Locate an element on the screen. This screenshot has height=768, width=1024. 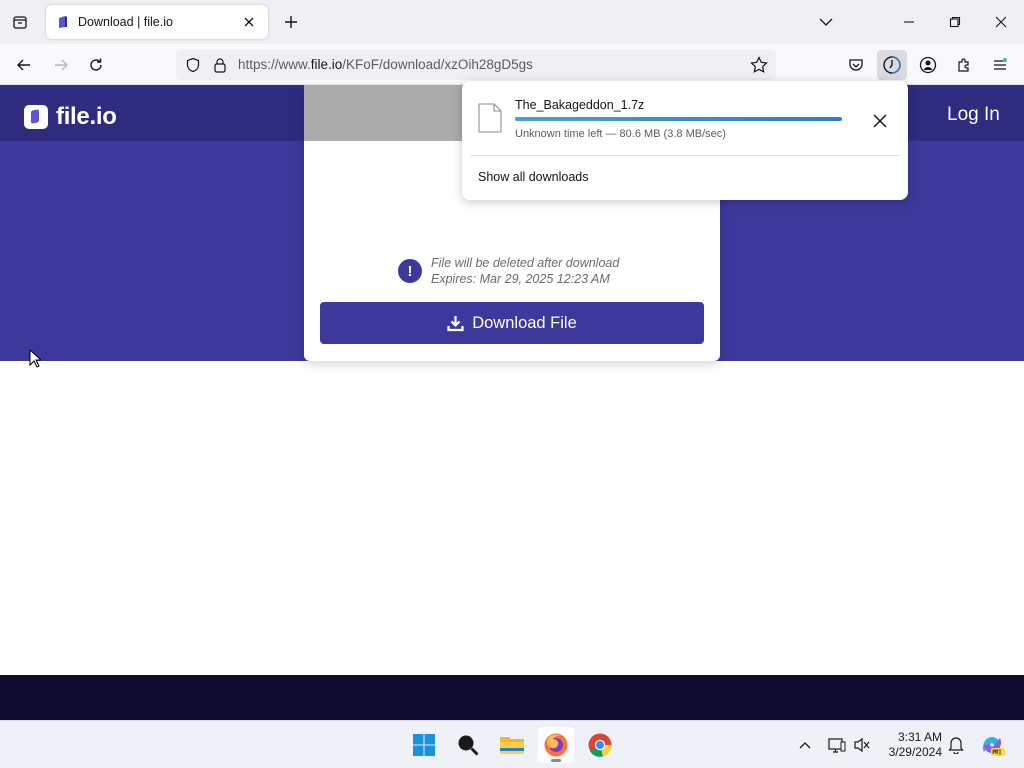
new-tab-button is located at coordinates (291, 22).